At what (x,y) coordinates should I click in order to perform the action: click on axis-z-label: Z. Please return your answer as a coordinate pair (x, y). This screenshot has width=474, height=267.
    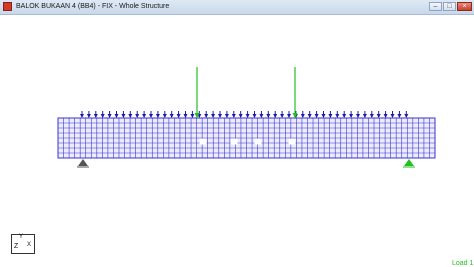
    Looking at the image, I should click on (16, 246).